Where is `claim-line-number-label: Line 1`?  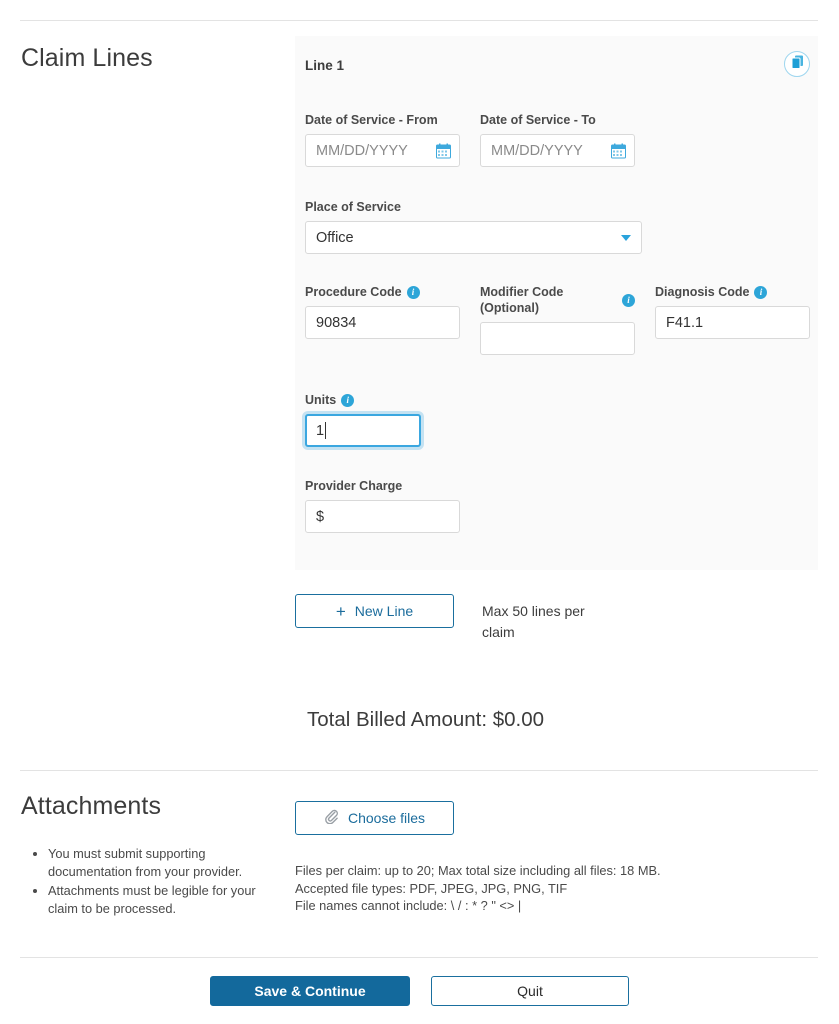
claim-line-number-label: Line 1 is located at coordinates (325, 65).